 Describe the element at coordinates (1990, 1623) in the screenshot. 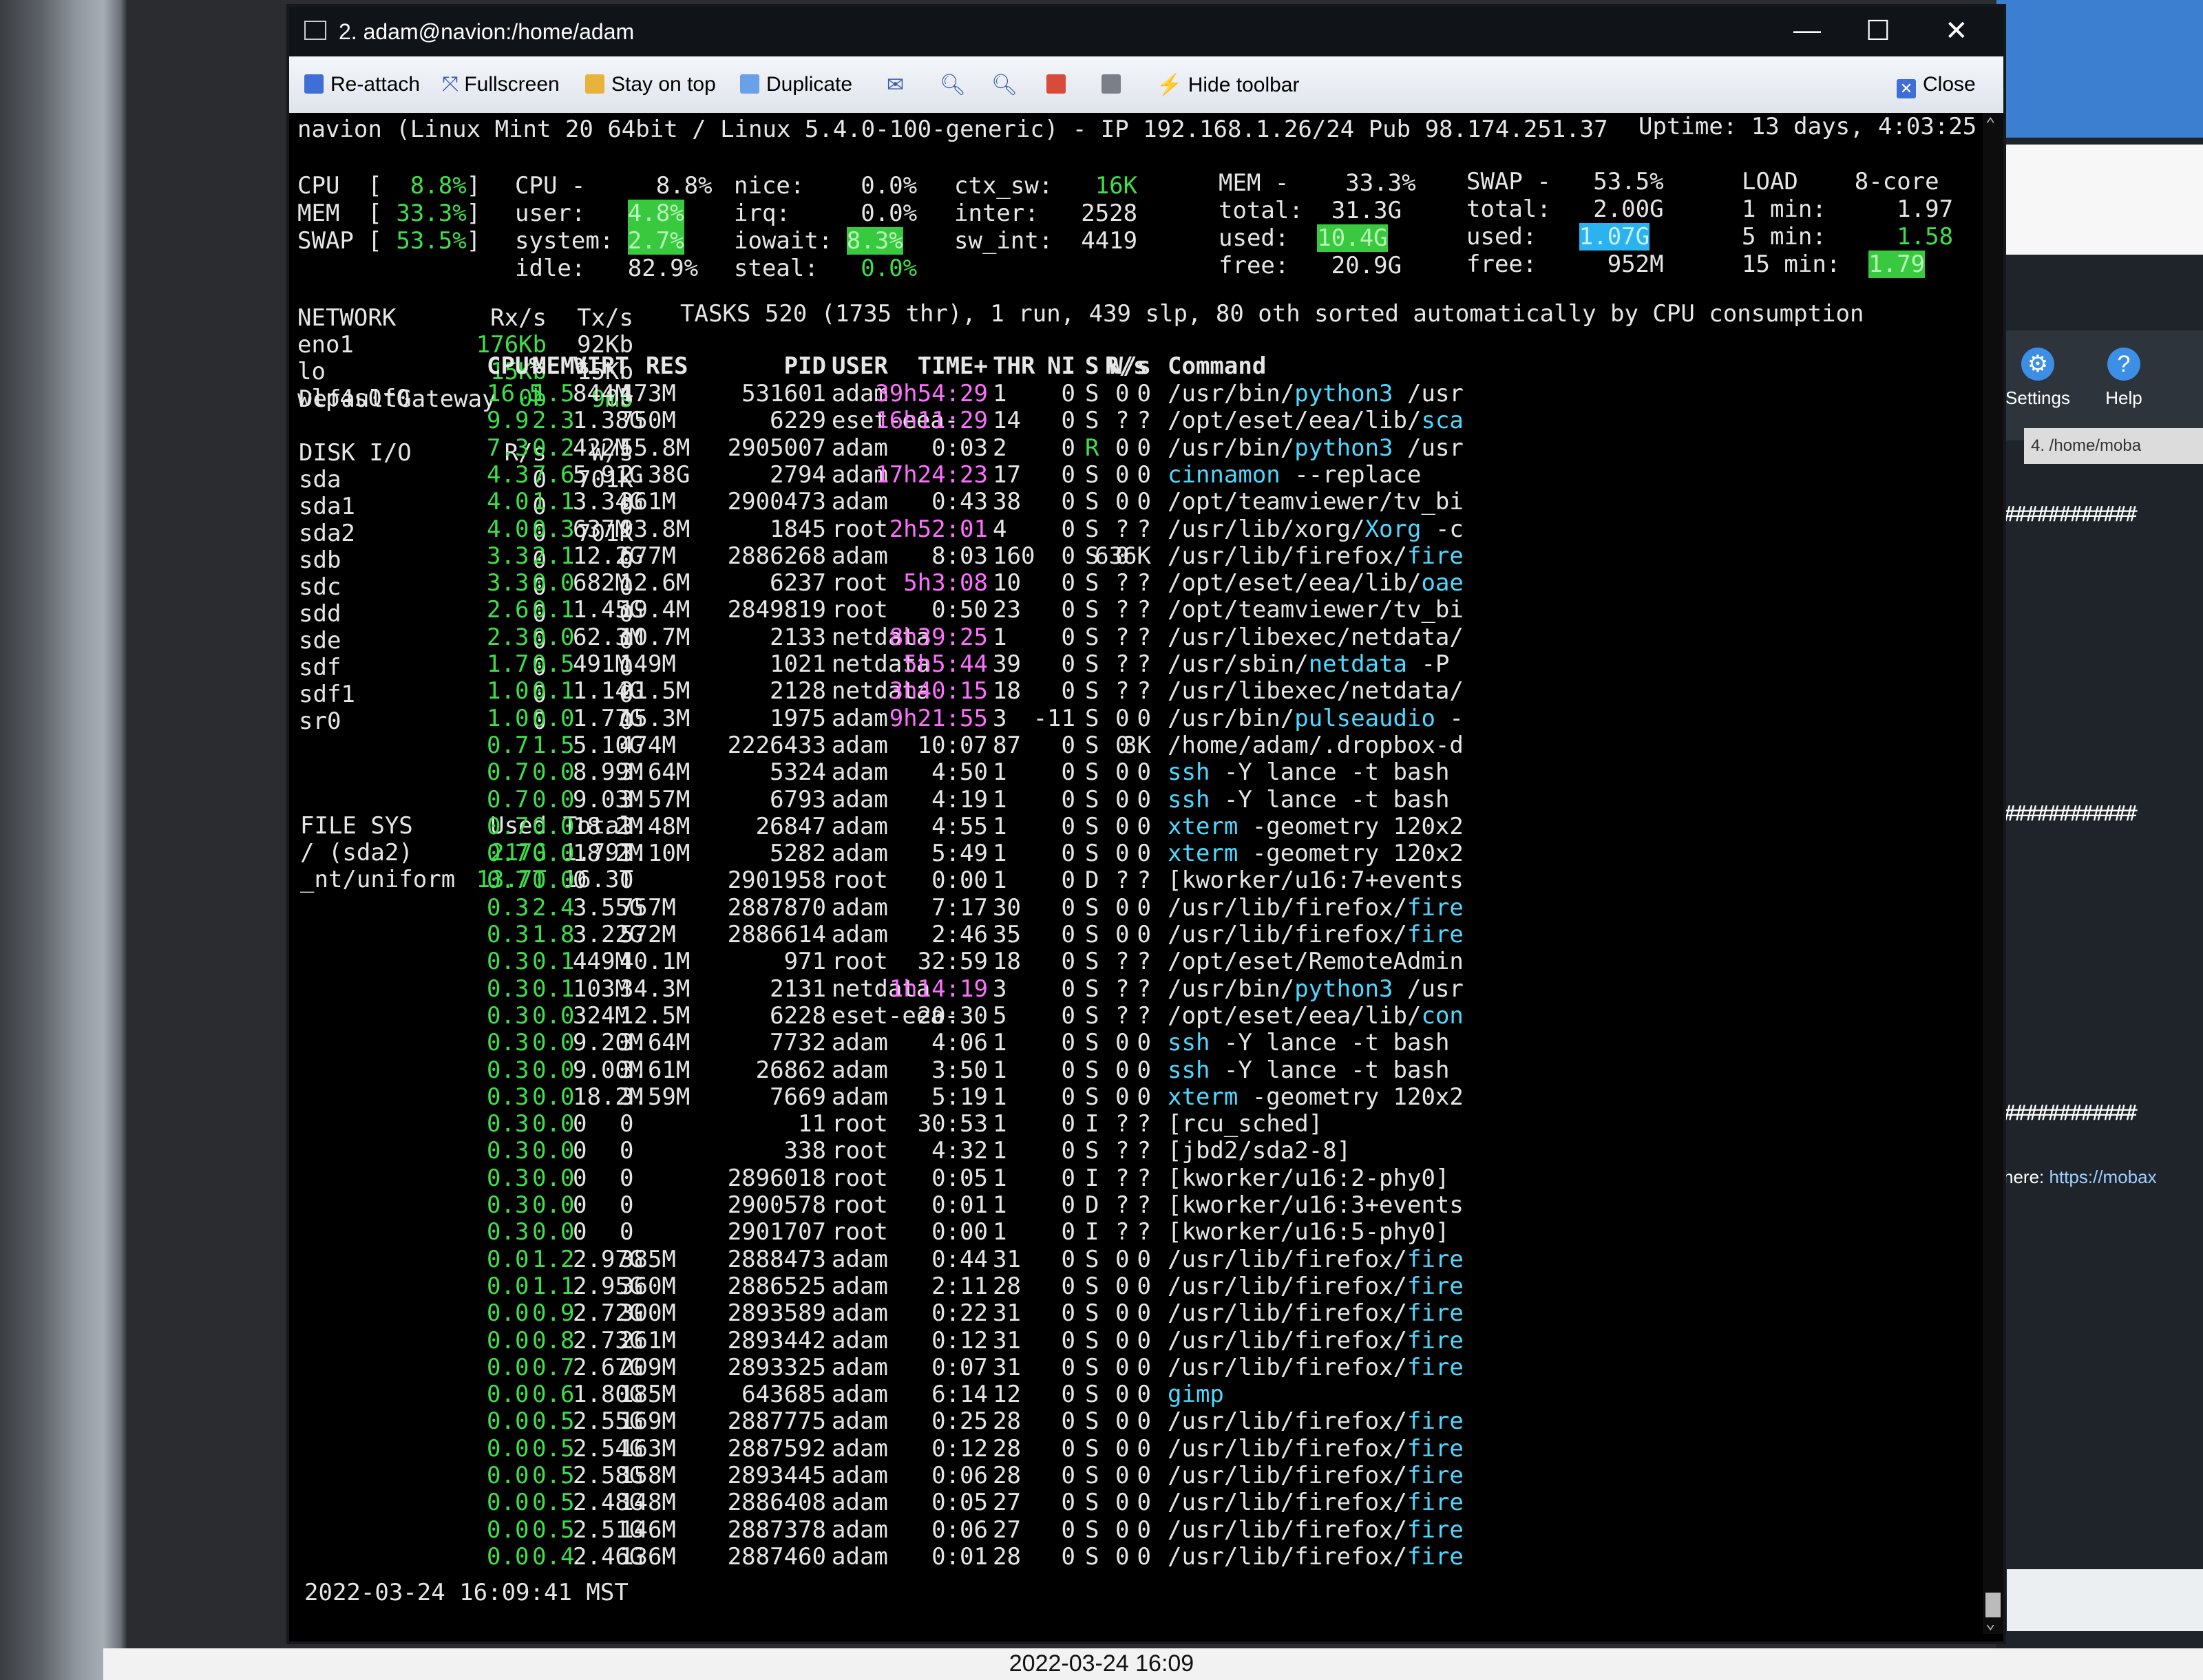

I see `scroll-down-icon: ⌄` at that location.